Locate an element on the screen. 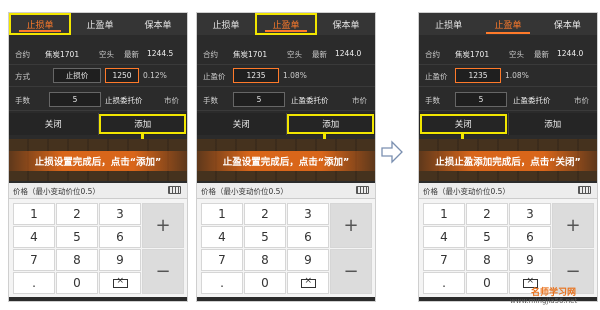 This screenshot has width=600, height=310. numeric-keypad: 1 2 3 4 5 6 7 8 9 . 0 + − is located at coordinates (98, 248).